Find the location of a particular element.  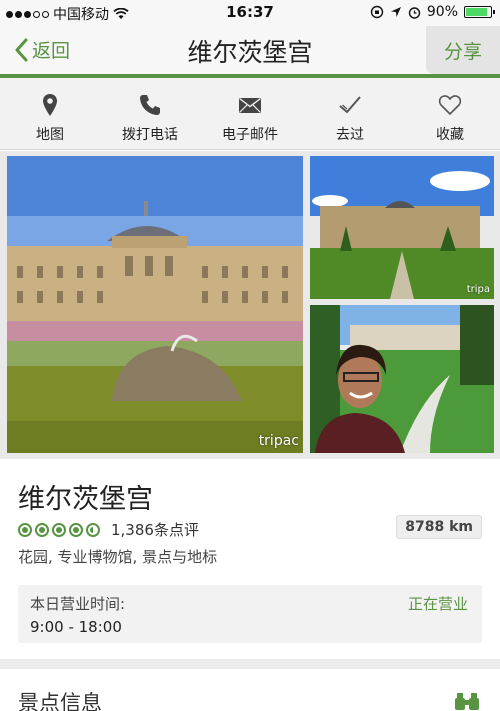

navigation-bar: 返回 维尔茨堡宫 分享 is located at coordinates (250, 50).